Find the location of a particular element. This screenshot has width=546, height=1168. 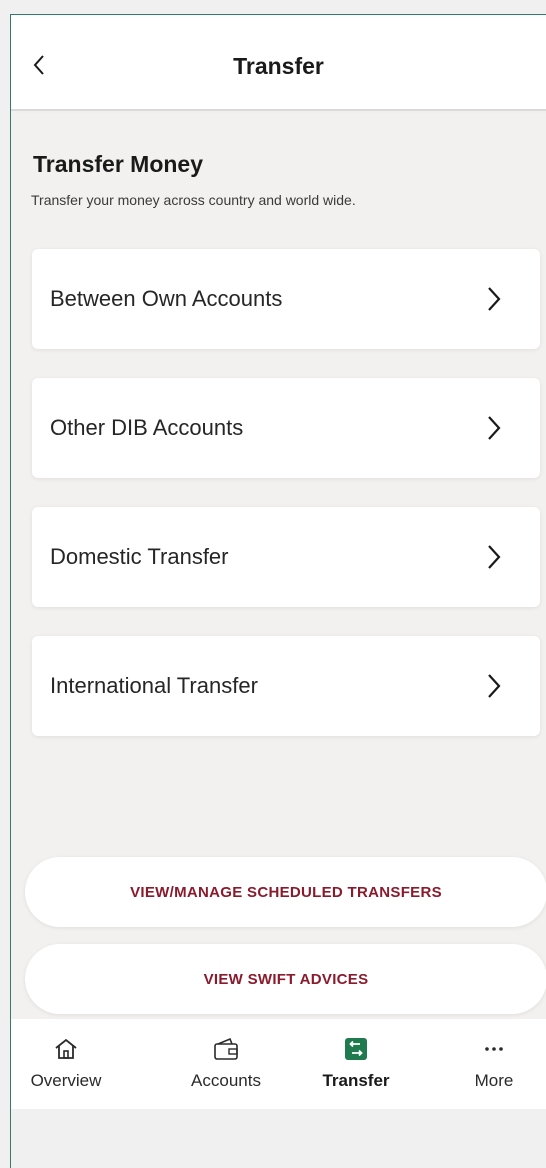

section-title: Transfer Money is located at coordinates (118, 164).